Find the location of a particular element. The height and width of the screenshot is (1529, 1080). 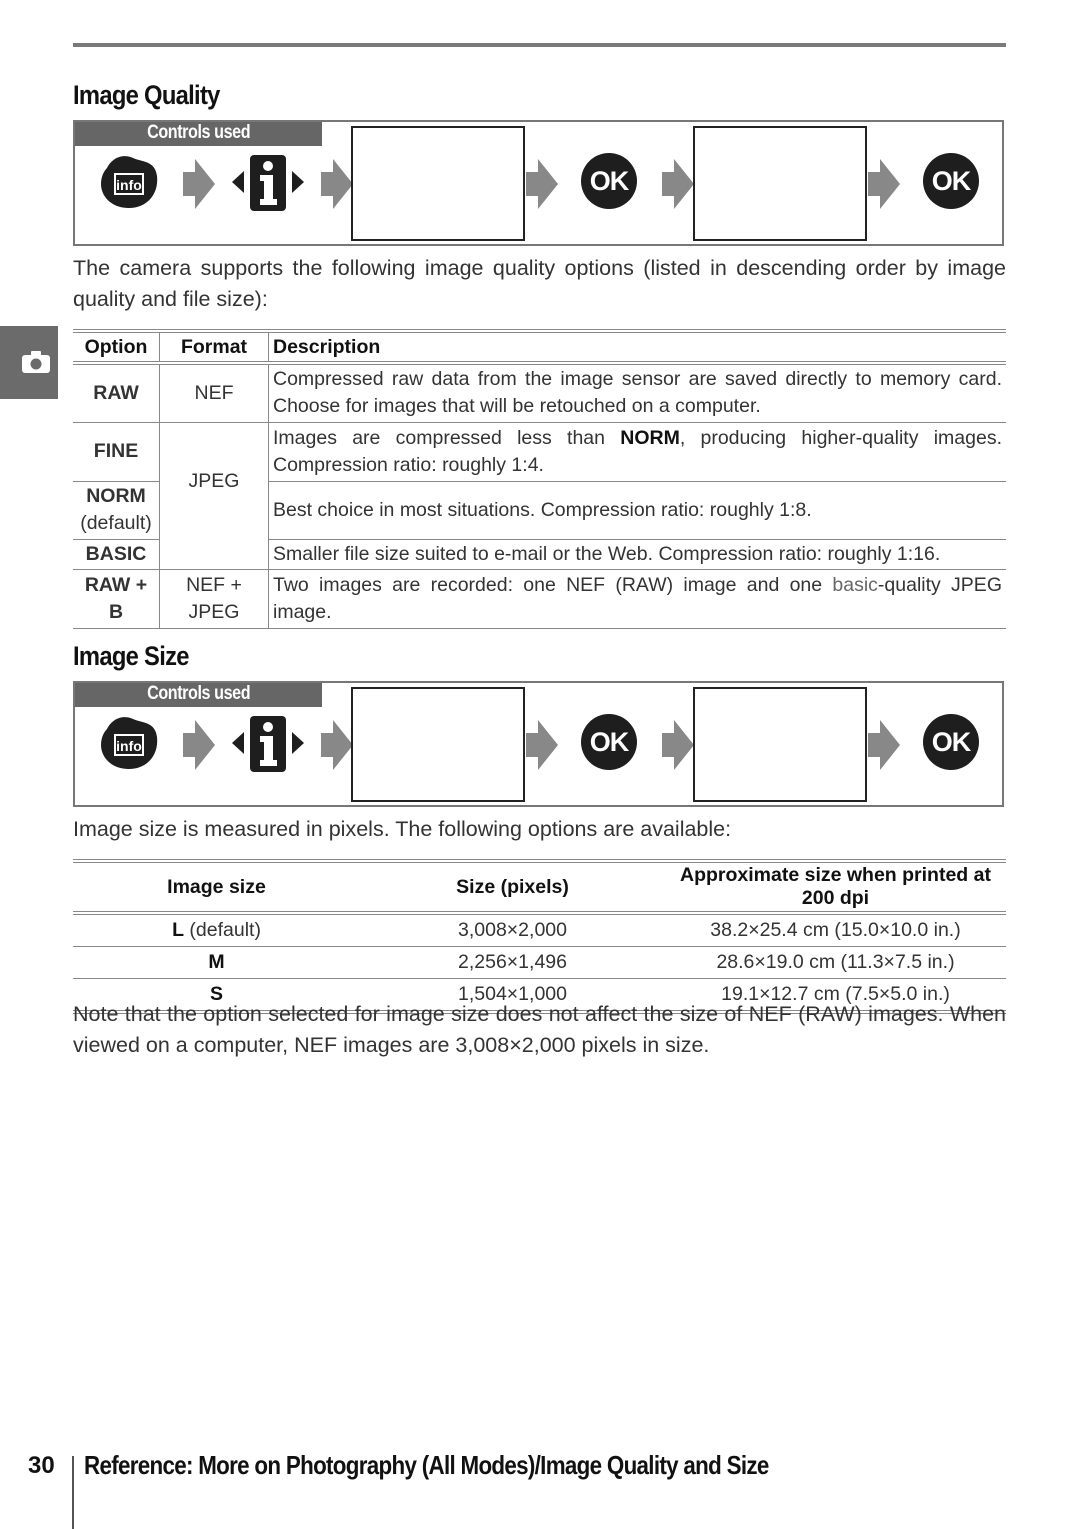

format-cell: NEF is located at coordinates (214, 393).